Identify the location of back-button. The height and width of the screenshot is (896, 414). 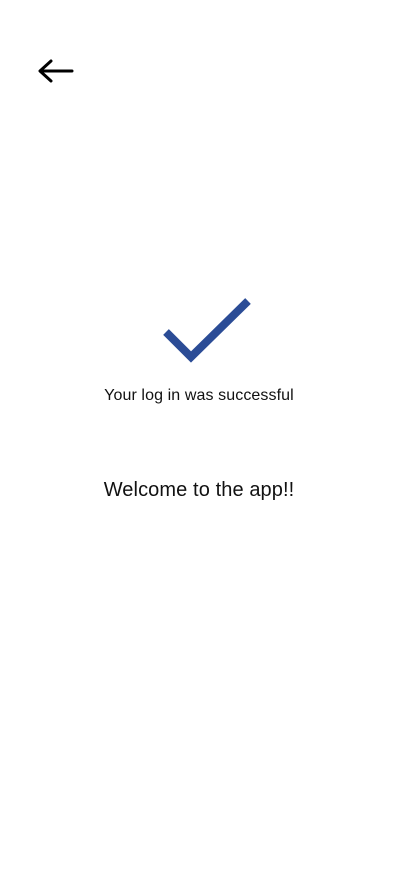
(55, 71).